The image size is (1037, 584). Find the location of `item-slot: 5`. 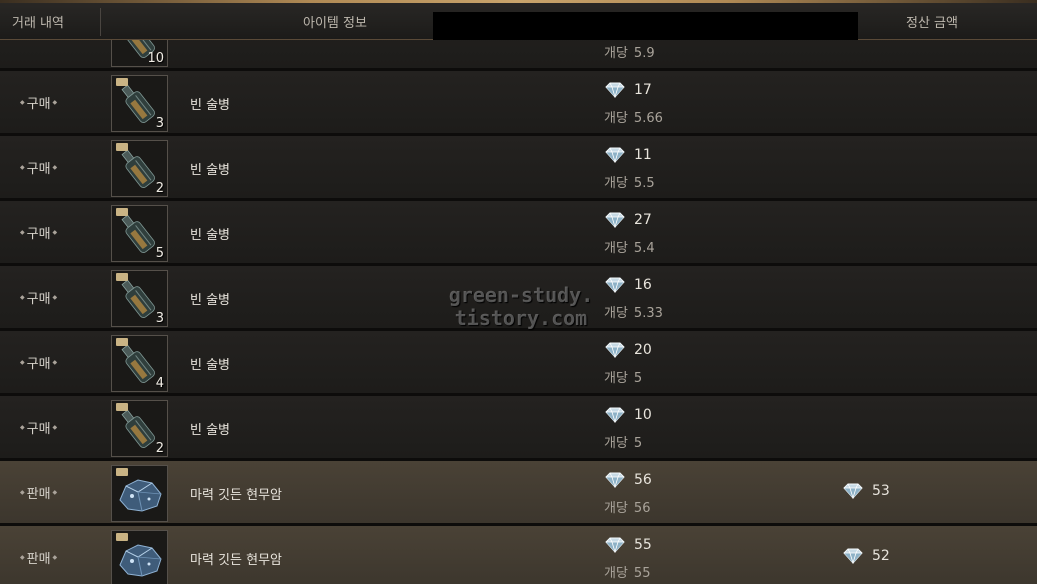

item-slot: 5 is located at coordinates (139, 233).